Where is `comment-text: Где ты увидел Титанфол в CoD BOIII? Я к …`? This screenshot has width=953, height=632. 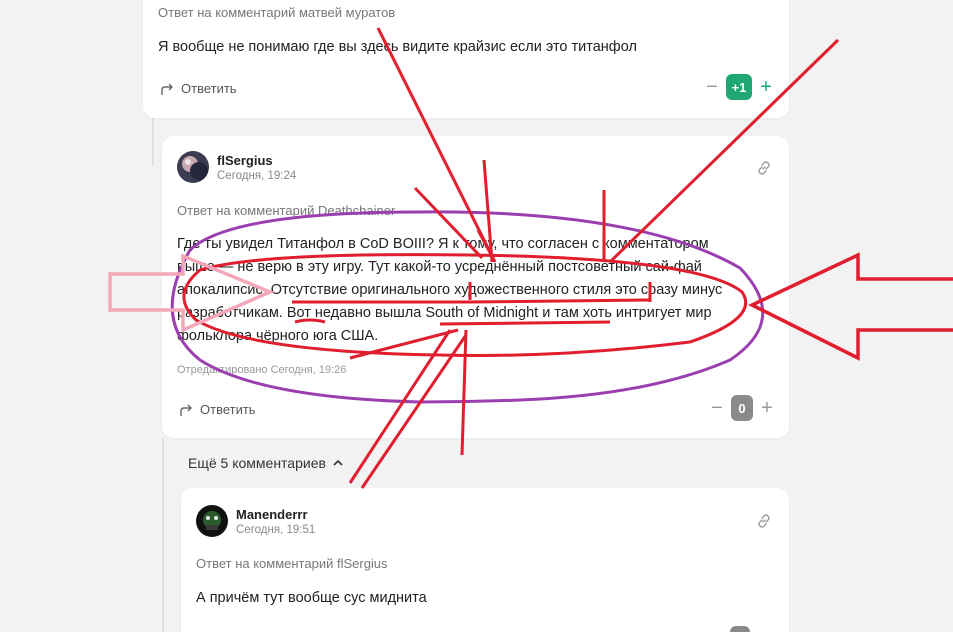
comment-text: Где ты увидел Титанфол в CoD BOIII? Я к … is located at coordinates (477, 290).